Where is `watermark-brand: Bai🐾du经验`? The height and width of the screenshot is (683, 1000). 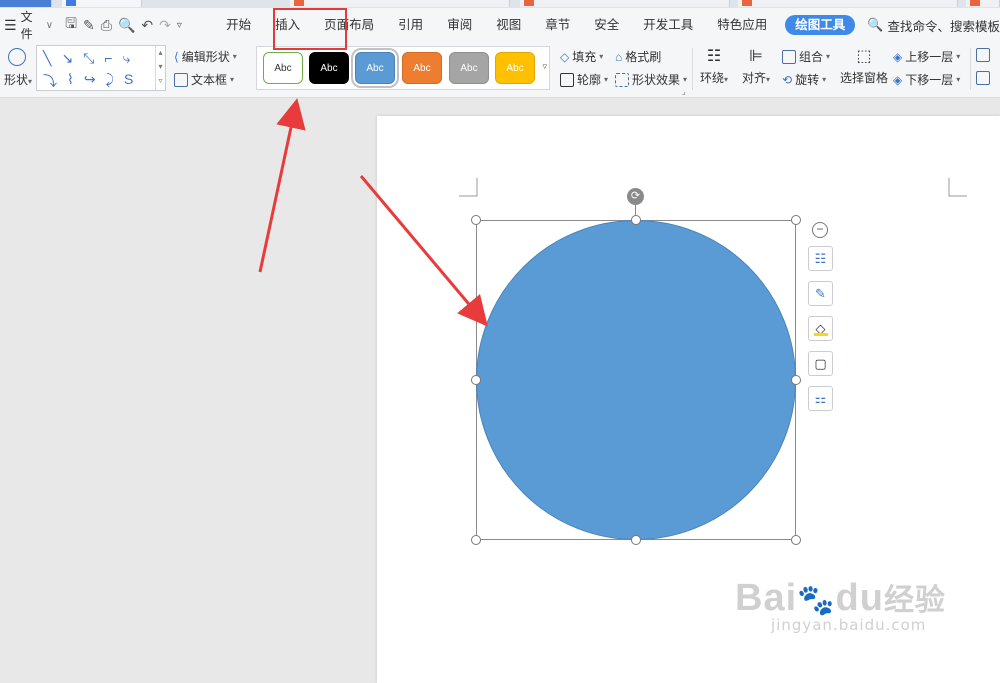
watermark-brand: Bai🐾du经验 is located at coordinates (840, 598).